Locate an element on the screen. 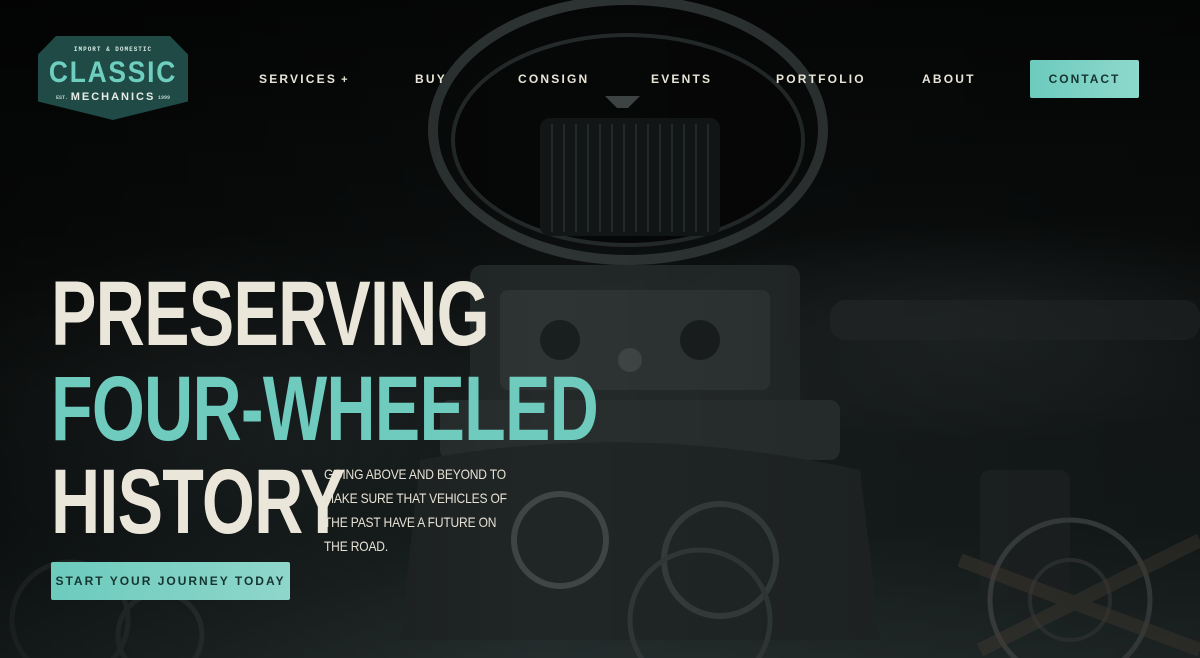 This screenshot has height=658, width=1200. logo-year: 1999 is located at coordinates (163, 98).